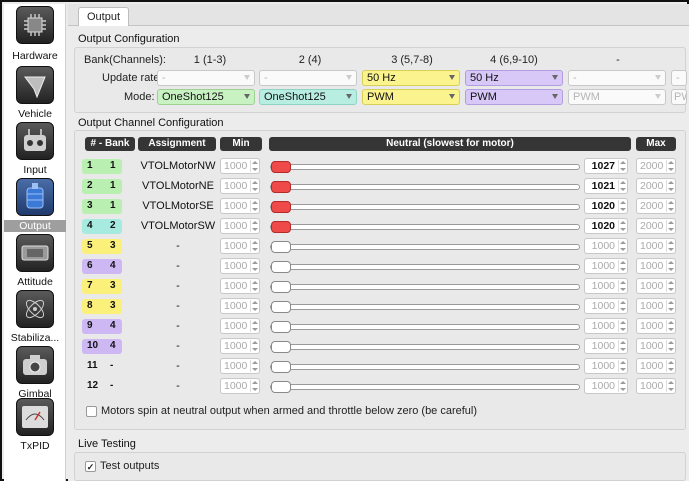 This screenshot has width=689, height=481. Describe the element at coordinates (411, 97) in the screenshot. I see `bank-3-mode-select: PWM` at that location.